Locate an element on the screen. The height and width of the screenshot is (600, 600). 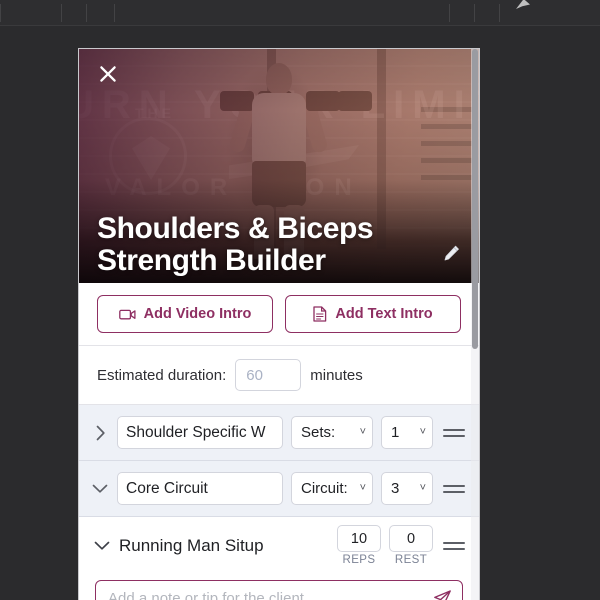
group-count-value-1: 1 is located at coordinates (395, 432).